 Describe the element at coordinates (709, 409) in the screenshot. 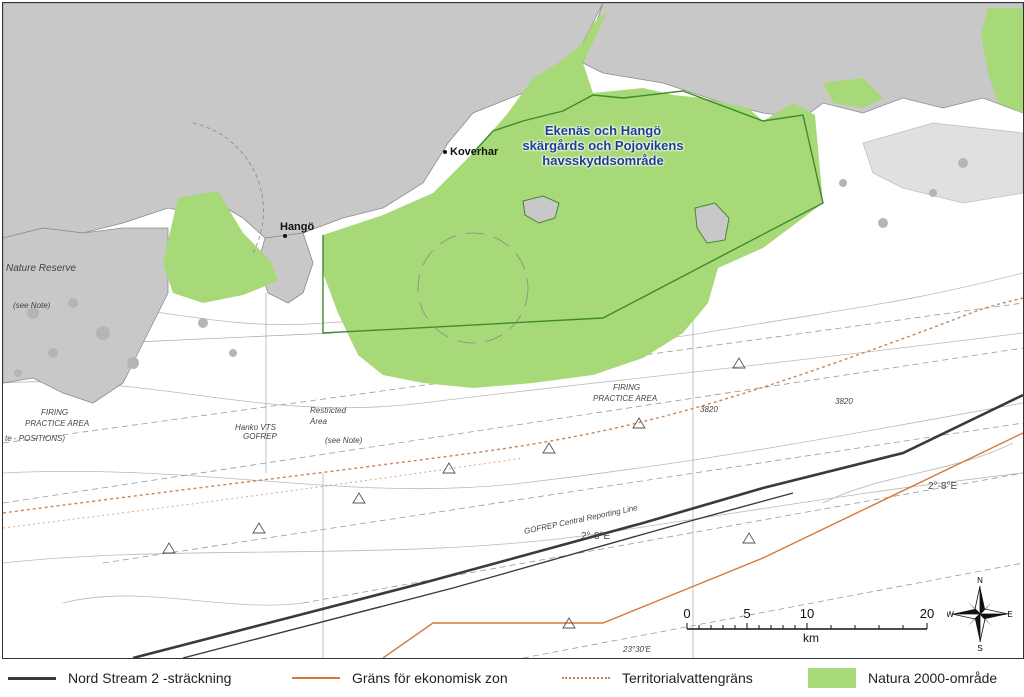

I see `label-depth-3820-a: 3820` at that location.